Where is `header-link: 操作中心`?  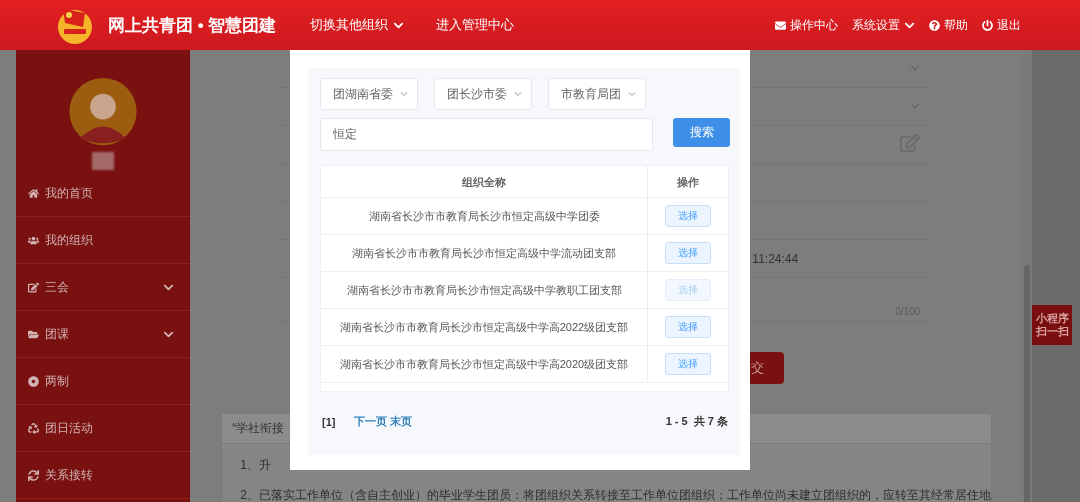 header-link: 操作中心 is located at coordinates (806, 25).